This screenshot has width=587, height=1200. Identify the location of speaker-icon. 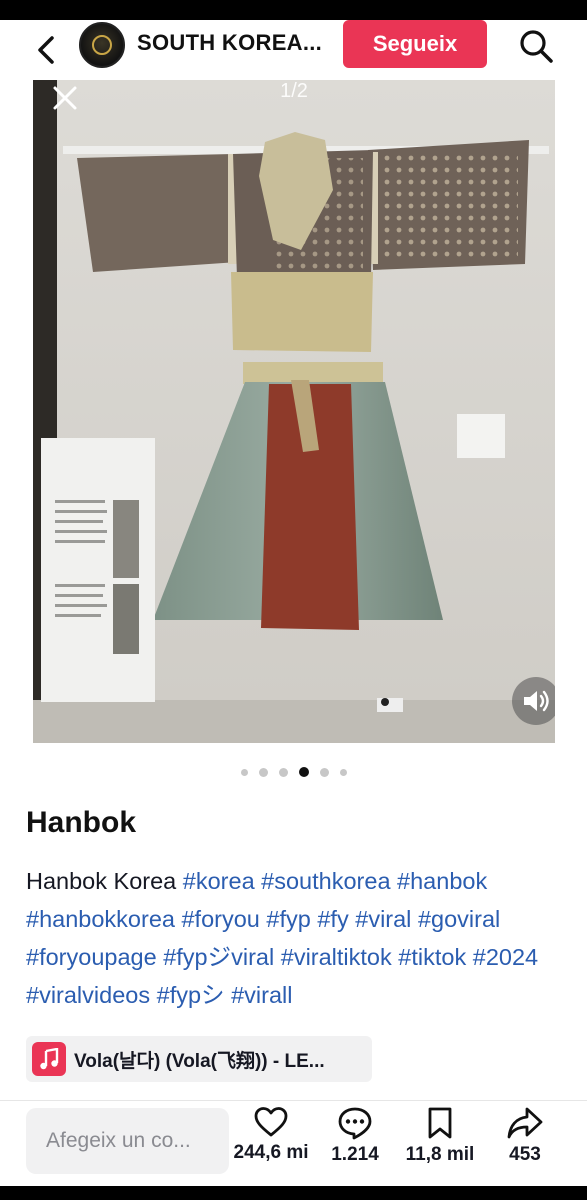
(536, 701).